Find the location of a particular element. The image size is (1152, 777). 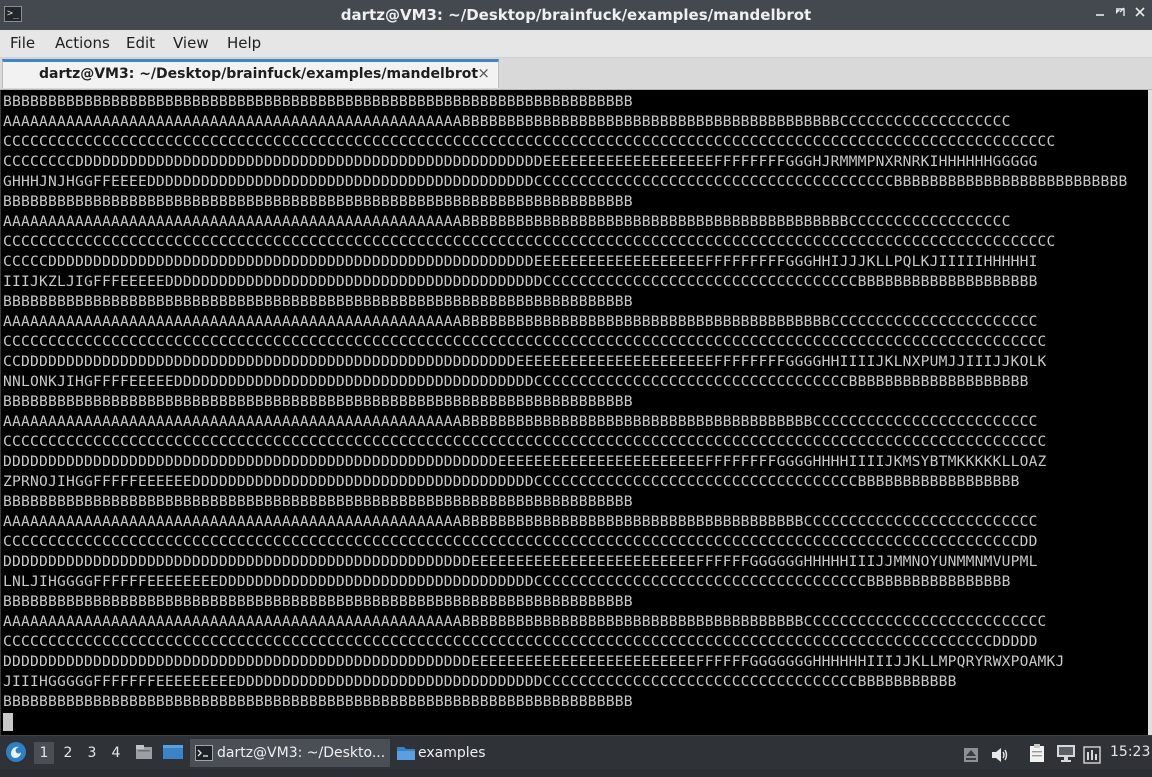

tab-close-icon: × is located at coordinates (483, 73).